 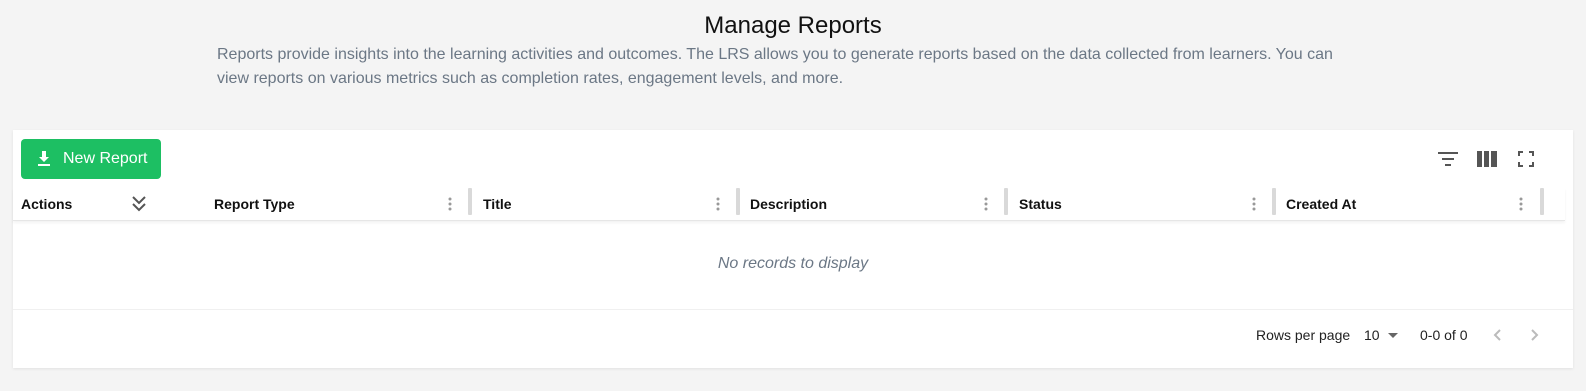 I want to click on page-title: Manage Reports, so click(x=793, y=25).